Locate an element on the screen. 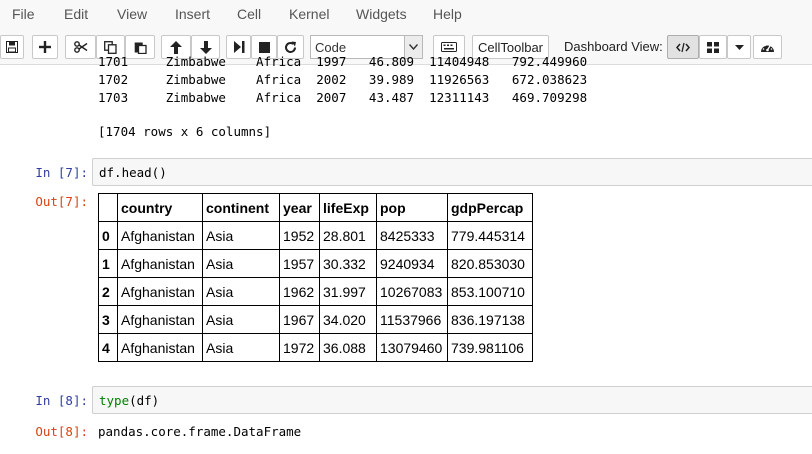 The width and height of the screenshot is (812, 454). column-header: pop is located at coordinates (412, 207).